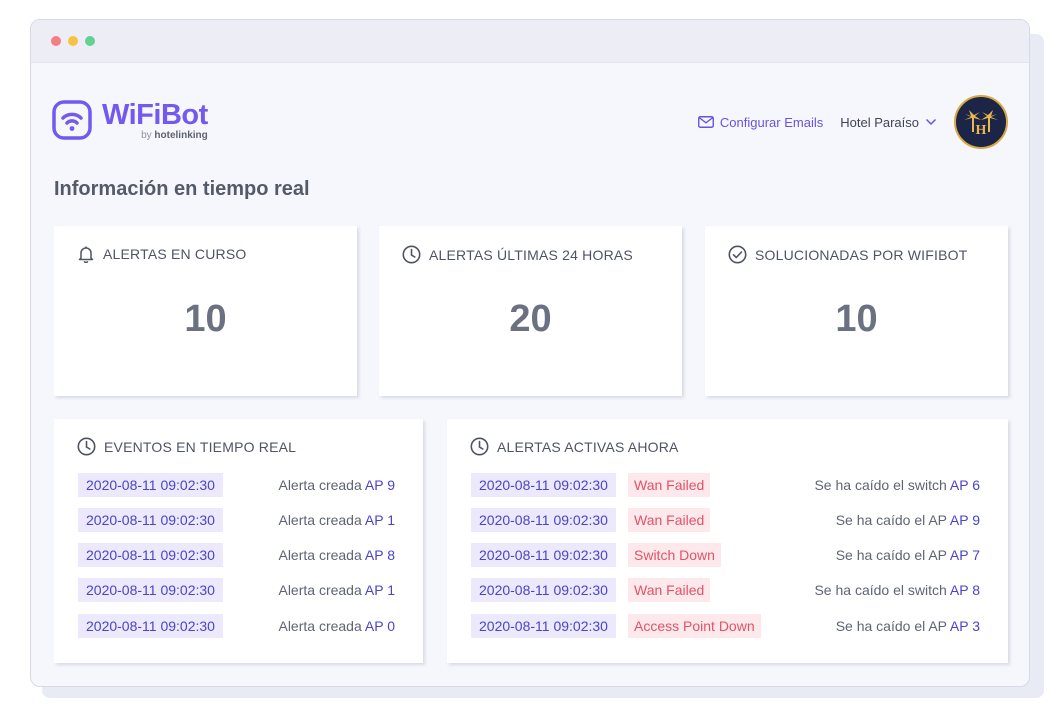 The width and height of the screenshot is (1060, 706). Describe the element at coordinates (155, 115) in the screenshot. I see `logo-name: WiFiBot` at that location.